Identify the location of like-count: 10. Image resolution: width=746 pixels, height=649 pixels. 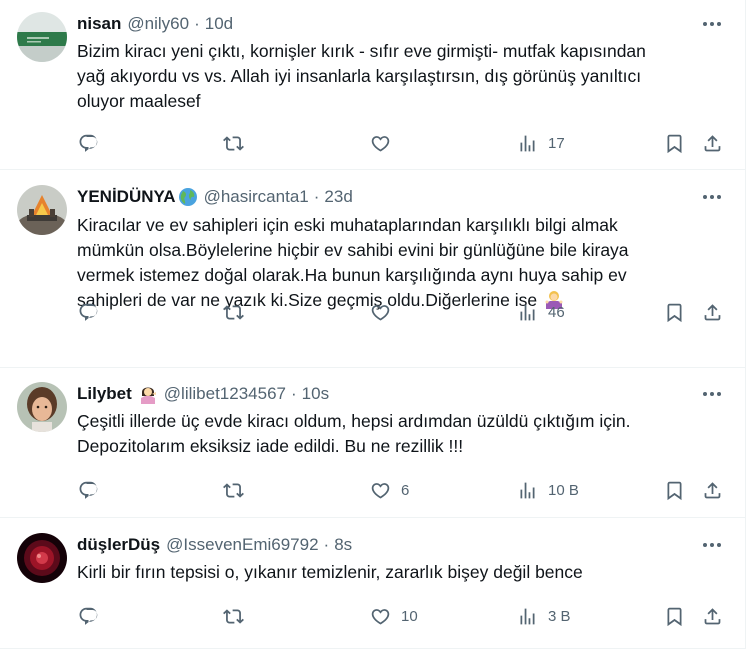
(409, 616).